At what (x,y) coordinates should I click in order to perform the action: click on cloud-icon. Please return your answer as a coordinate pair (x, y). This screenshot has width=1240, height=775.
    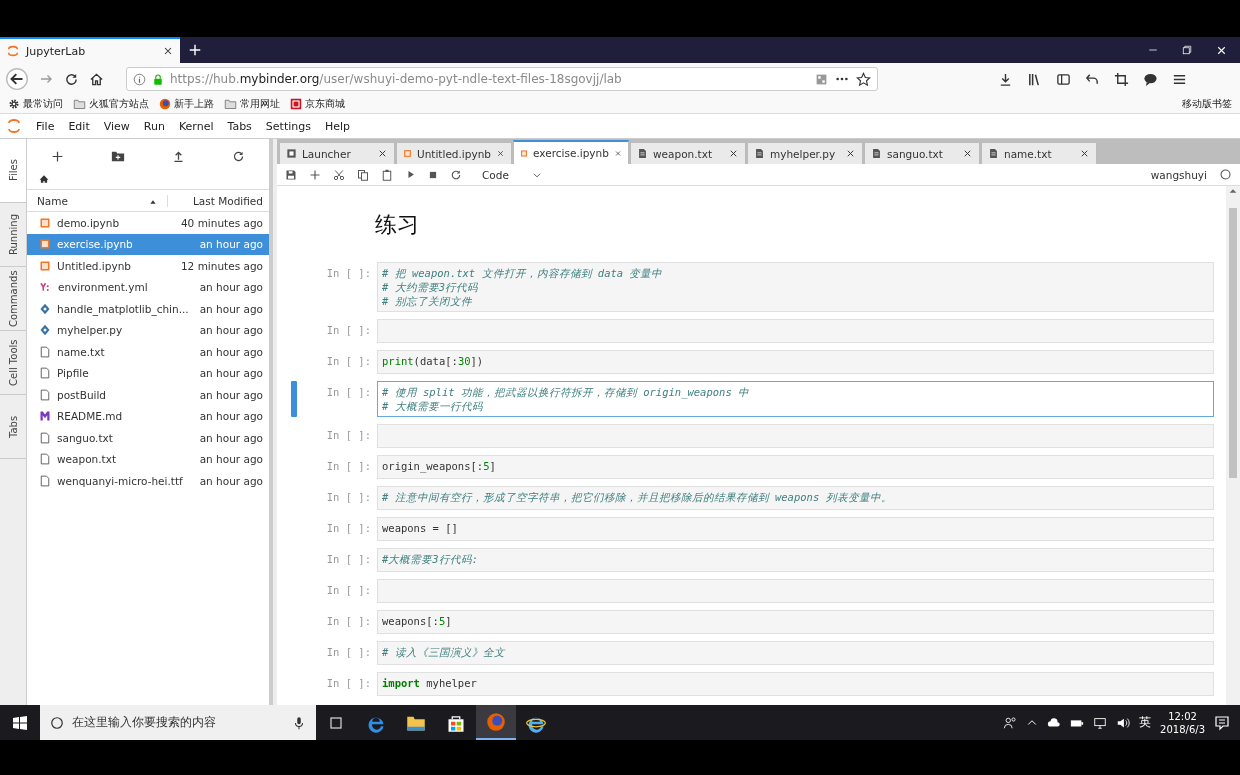
    Looking at the image, I should click on (1054, 722).